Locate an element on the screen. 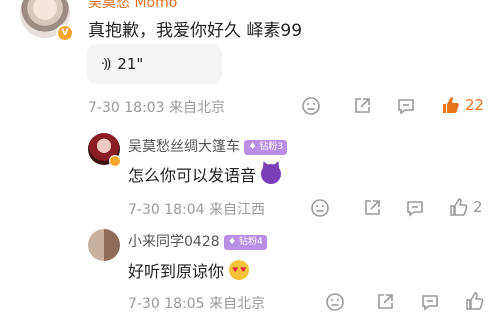 Image resolution: width=500 pixels, height=319 pixels. reply-username: 小来同学0428 is located at coordinates (174, 242).